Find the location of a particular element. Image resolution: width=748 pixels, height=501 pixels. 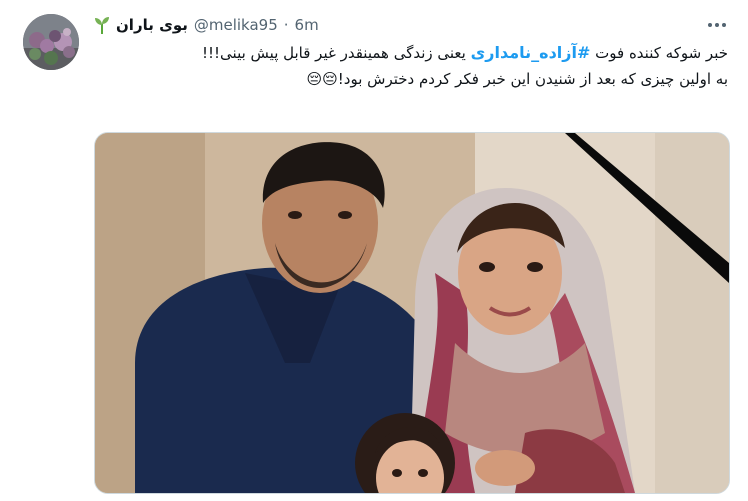

display-name: بوی باران is located at coordinates (152, 25).